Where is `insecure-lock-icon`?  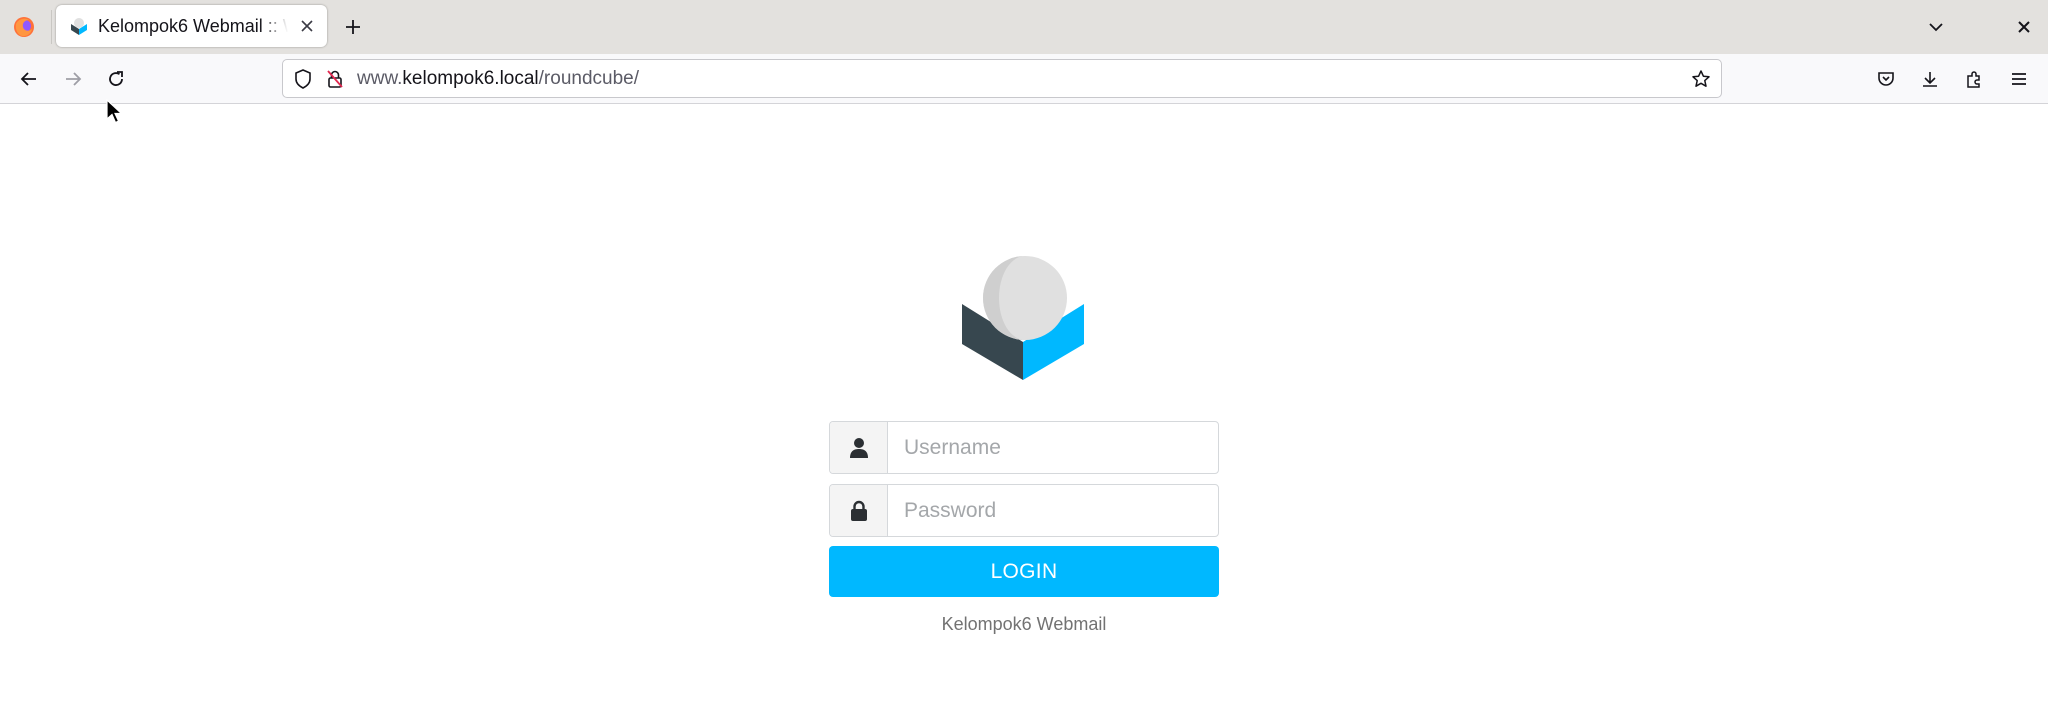 insecure-lock-icon is located at coordinates (335, 79).